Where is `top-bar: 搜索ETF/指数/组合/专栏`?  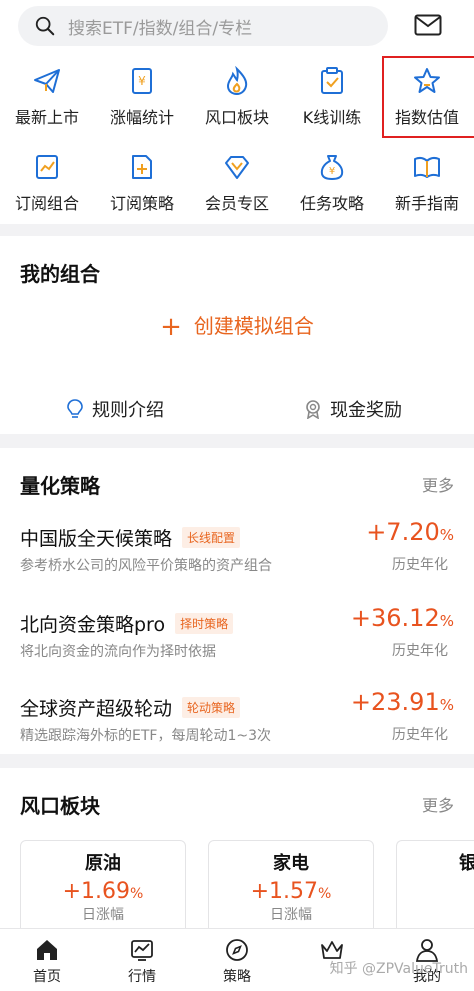 top-bar: 搜索ETF/指数/组合/专栏 is located at coordinates (237, 26).